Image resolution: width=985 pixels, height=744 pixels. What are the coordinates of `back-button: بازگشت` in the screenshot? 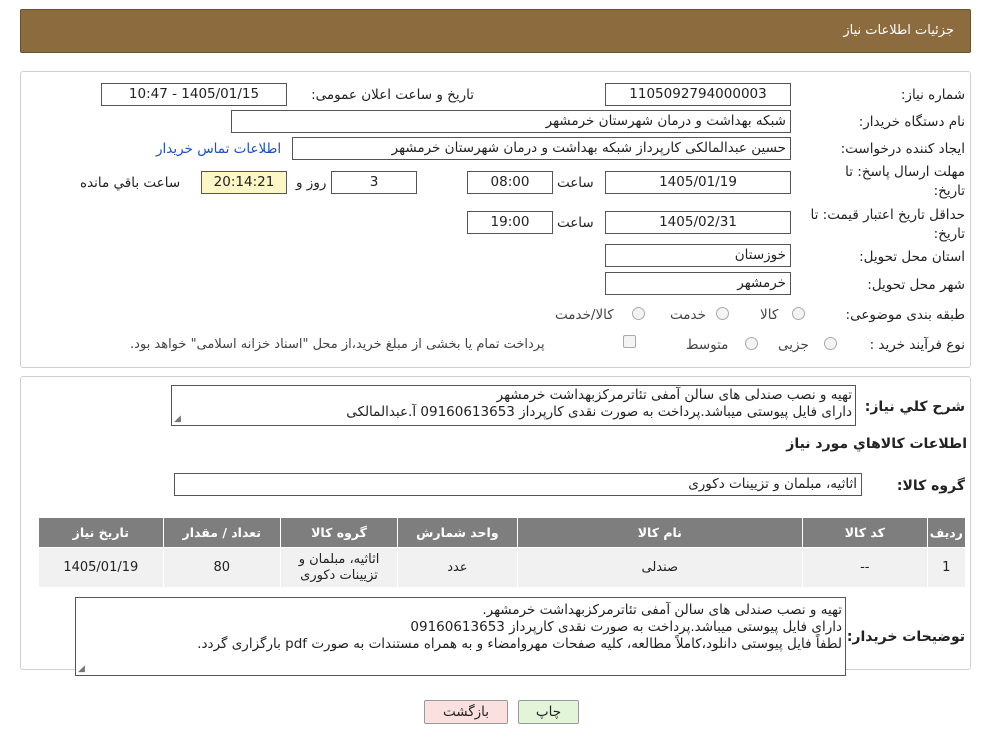 It's located at (466, 712).